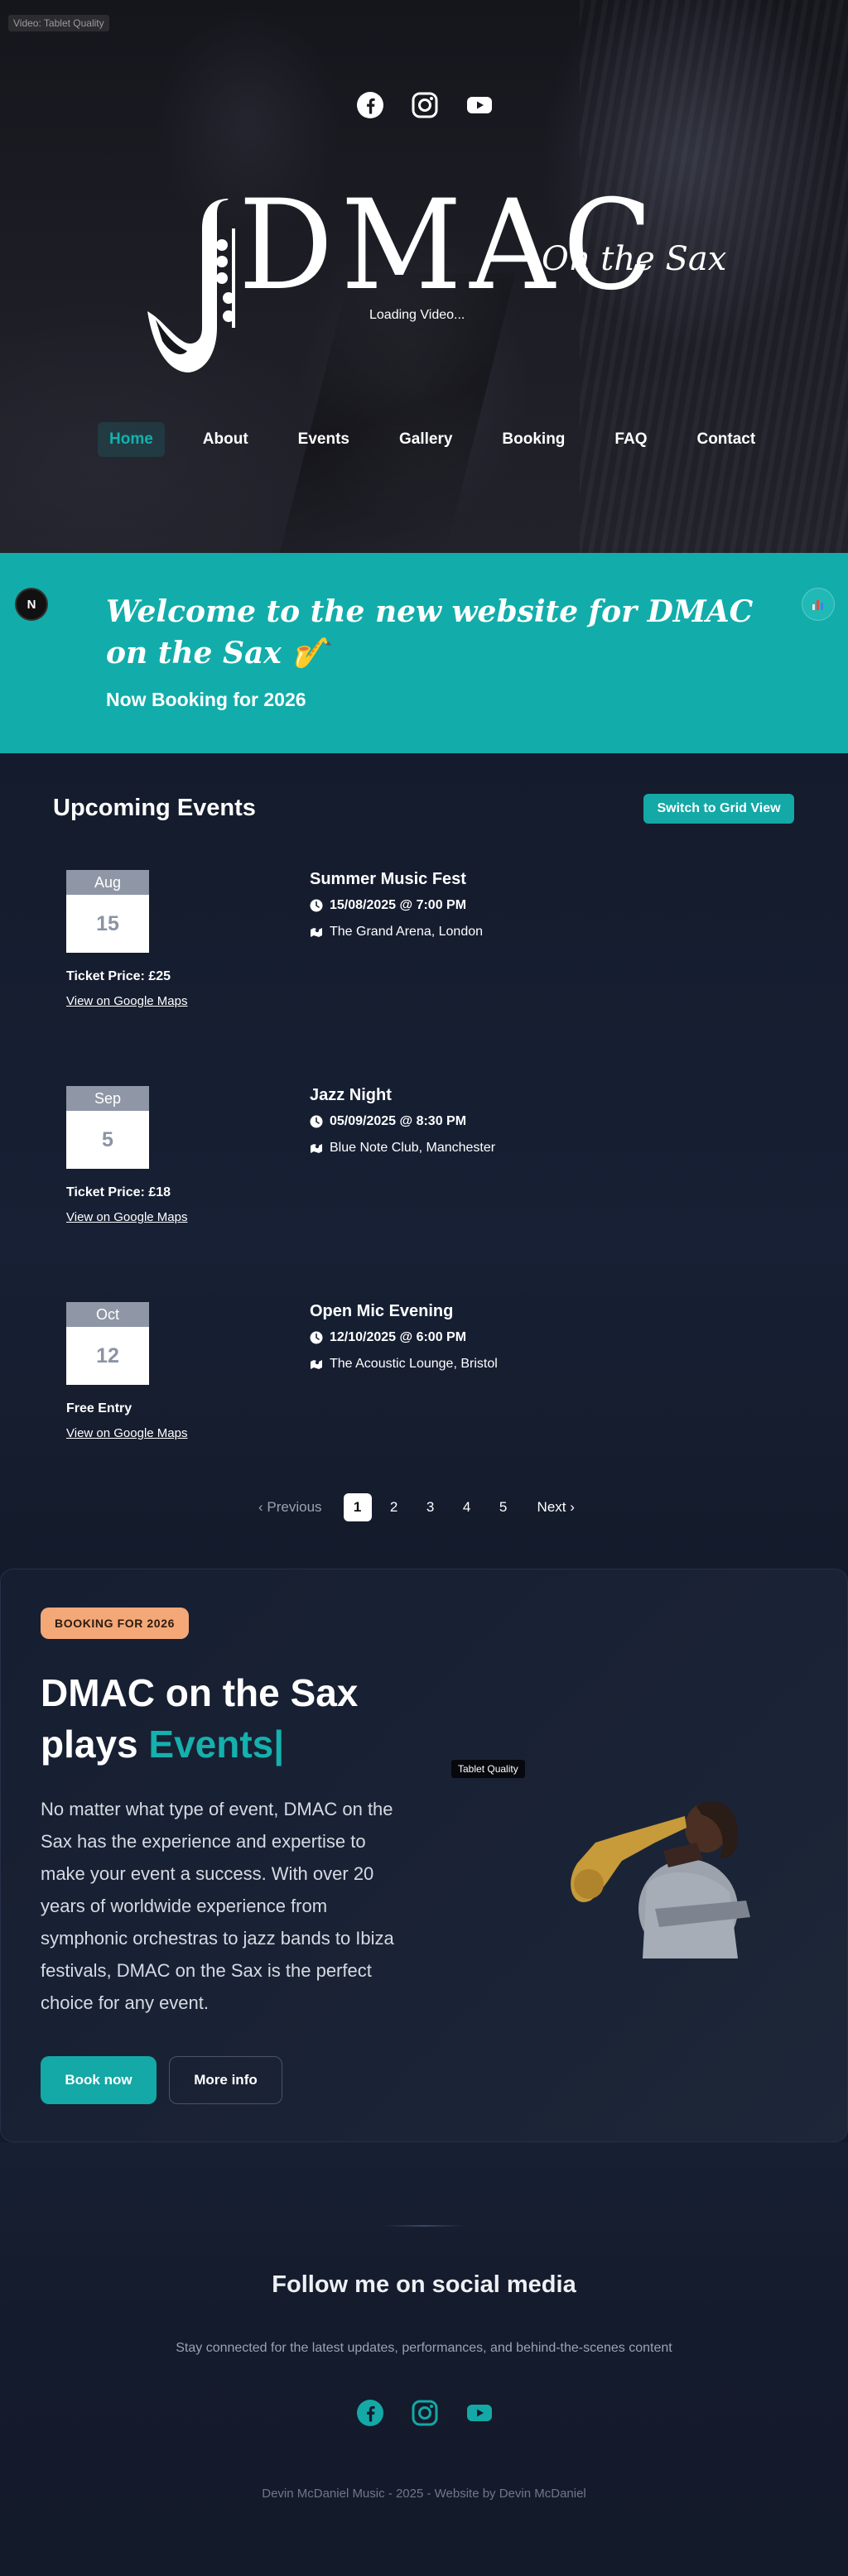 This screenshot has height=2576, width=848. I want to click on next-page-button: Next ›, so click(556, 1507).